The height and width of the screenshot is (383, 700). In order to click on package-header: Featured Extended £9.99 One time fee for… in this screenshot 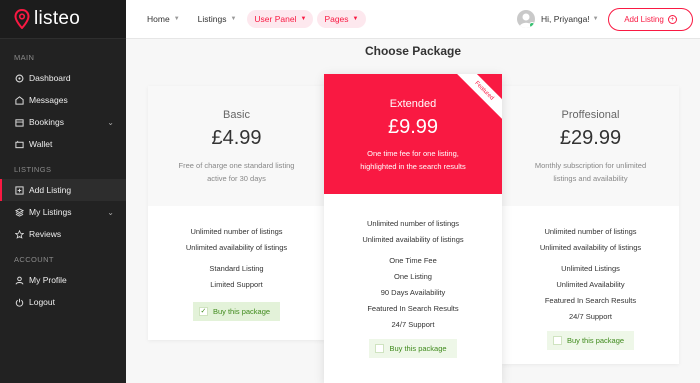, I will do `click(413, 134)`.